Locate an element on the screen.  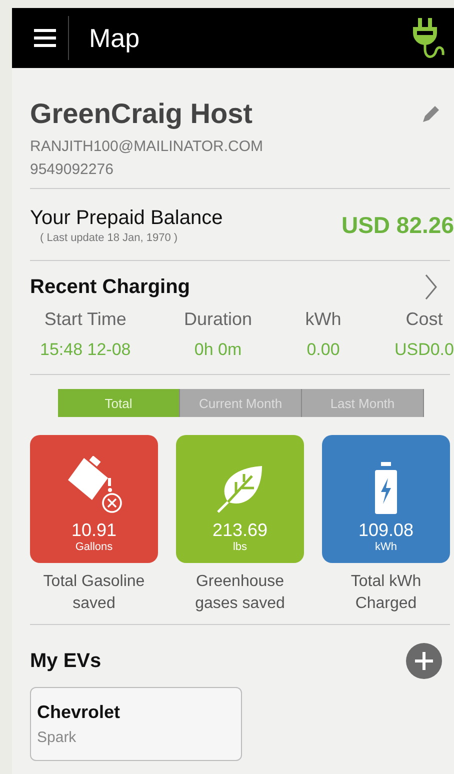
stat-value: 10.91 is located at coordinates (94, 530).